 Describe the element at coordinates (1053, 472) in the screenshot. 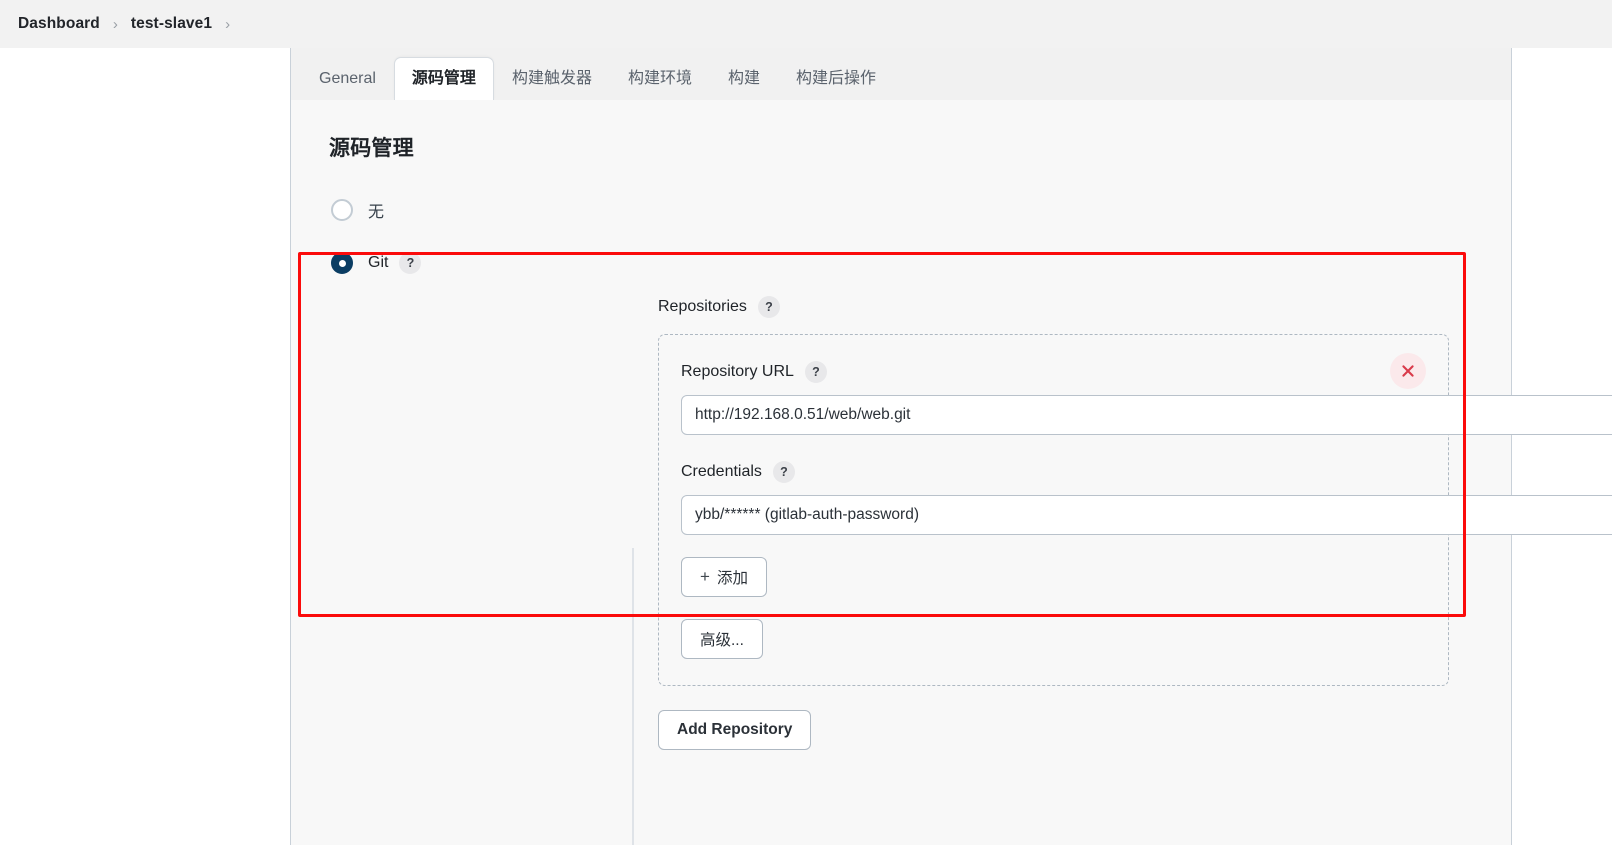

I see `credentials-label-row: Credentials ?` at that location.